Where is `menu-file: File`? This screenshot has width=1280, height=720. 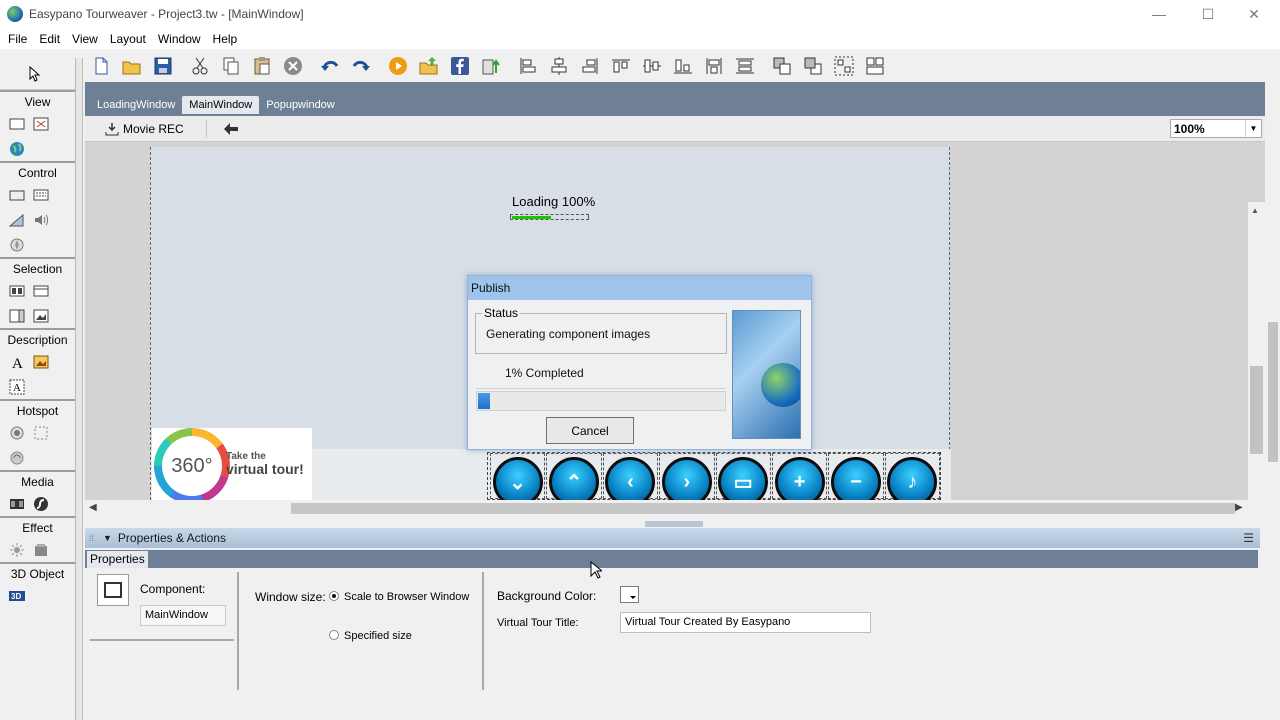 menu-file: File is located at coordinates (17, 39).